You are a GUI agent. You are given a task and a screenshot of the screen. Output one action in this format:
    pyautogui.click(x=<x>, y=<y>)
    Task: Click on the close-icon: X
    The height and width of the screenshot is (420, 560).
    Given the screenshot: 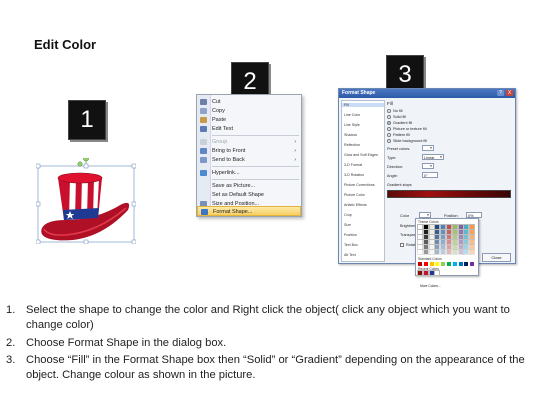 What is the action you would take?
    pyautogui.click(x=509, y=93)
    